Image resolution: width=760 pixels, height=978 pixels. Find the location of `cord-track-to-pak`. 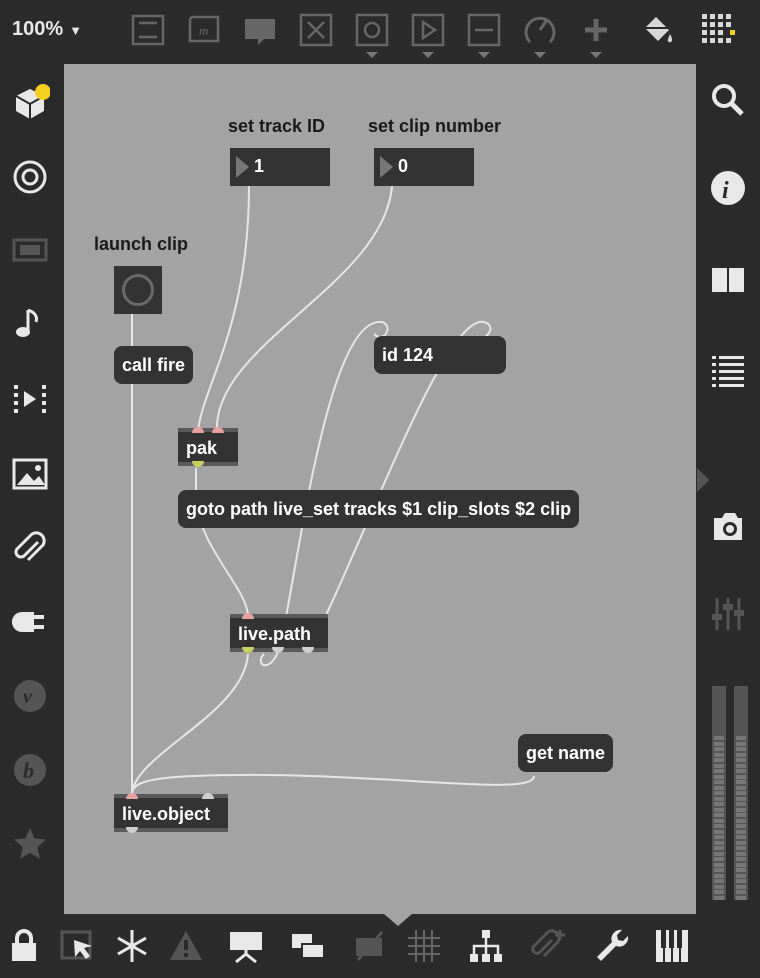

cord-track-to-pak is located at coordinates (223, 308).